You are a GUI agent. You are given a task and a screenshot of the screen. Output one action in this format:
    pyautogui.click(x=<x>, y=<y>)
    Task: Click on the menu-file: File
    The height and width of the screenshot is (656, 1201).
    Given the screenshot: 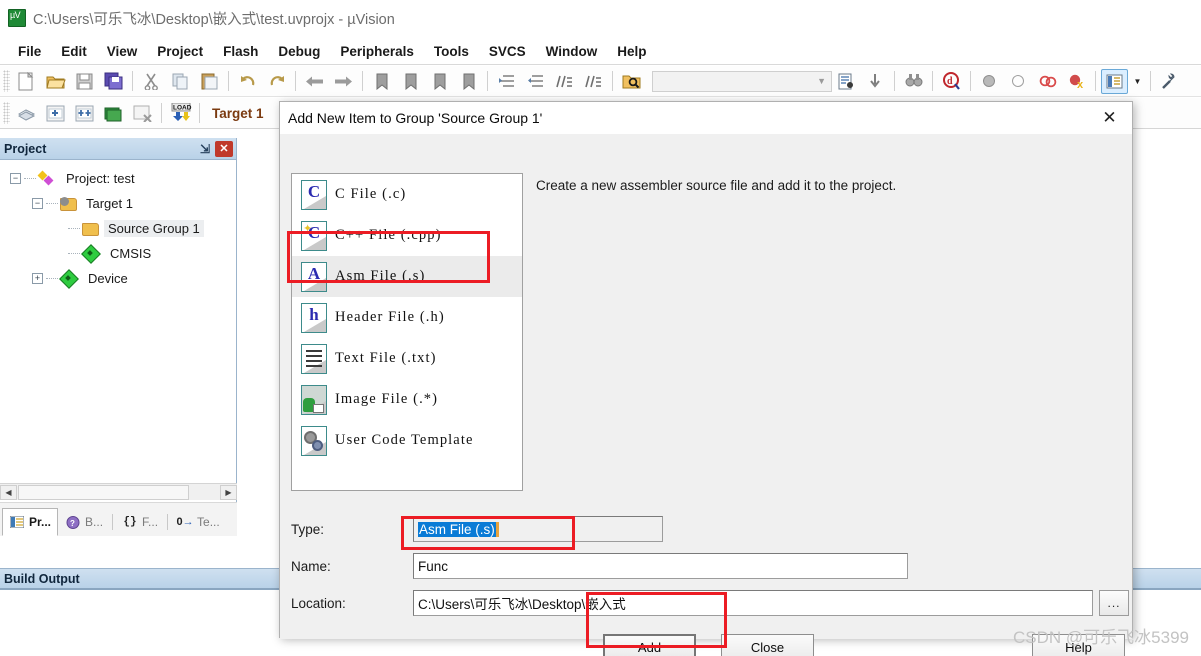 What is the action you would take?
    pyautogui.click(x=29, y=51)
    